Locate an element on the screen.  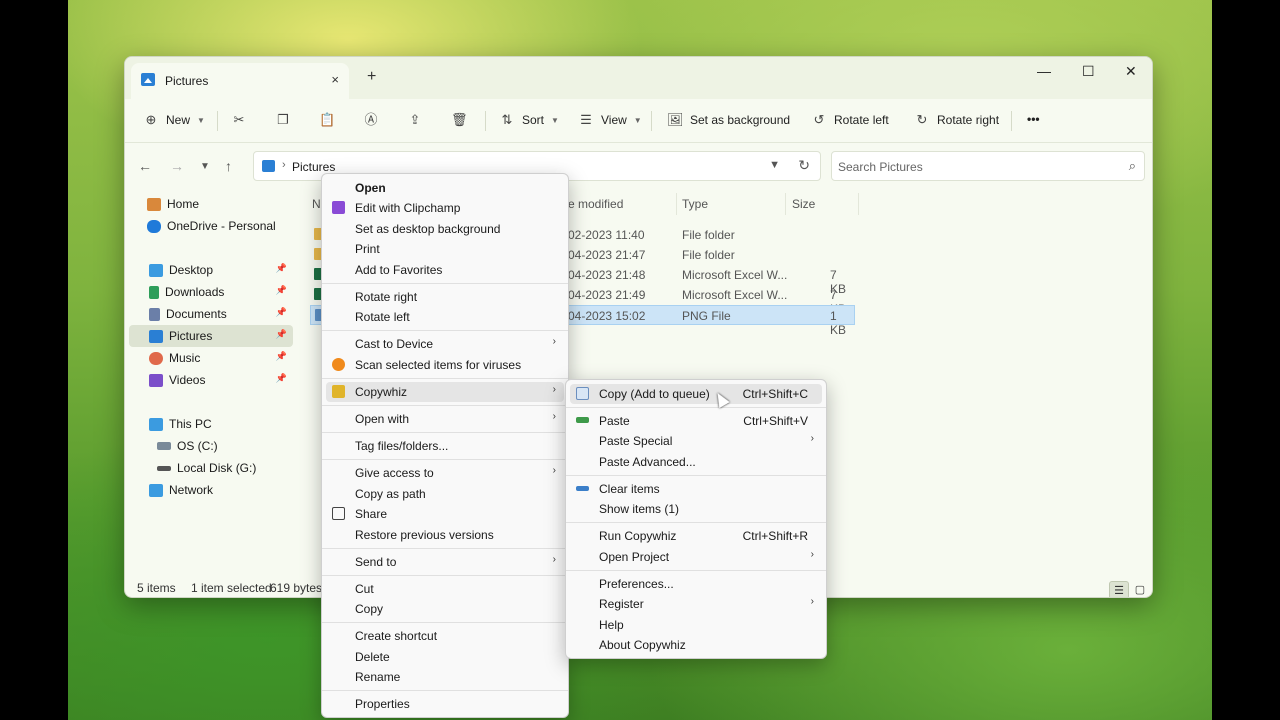
set-as-background-button: 🖼 Set as background is located at coordinates (728, 120).